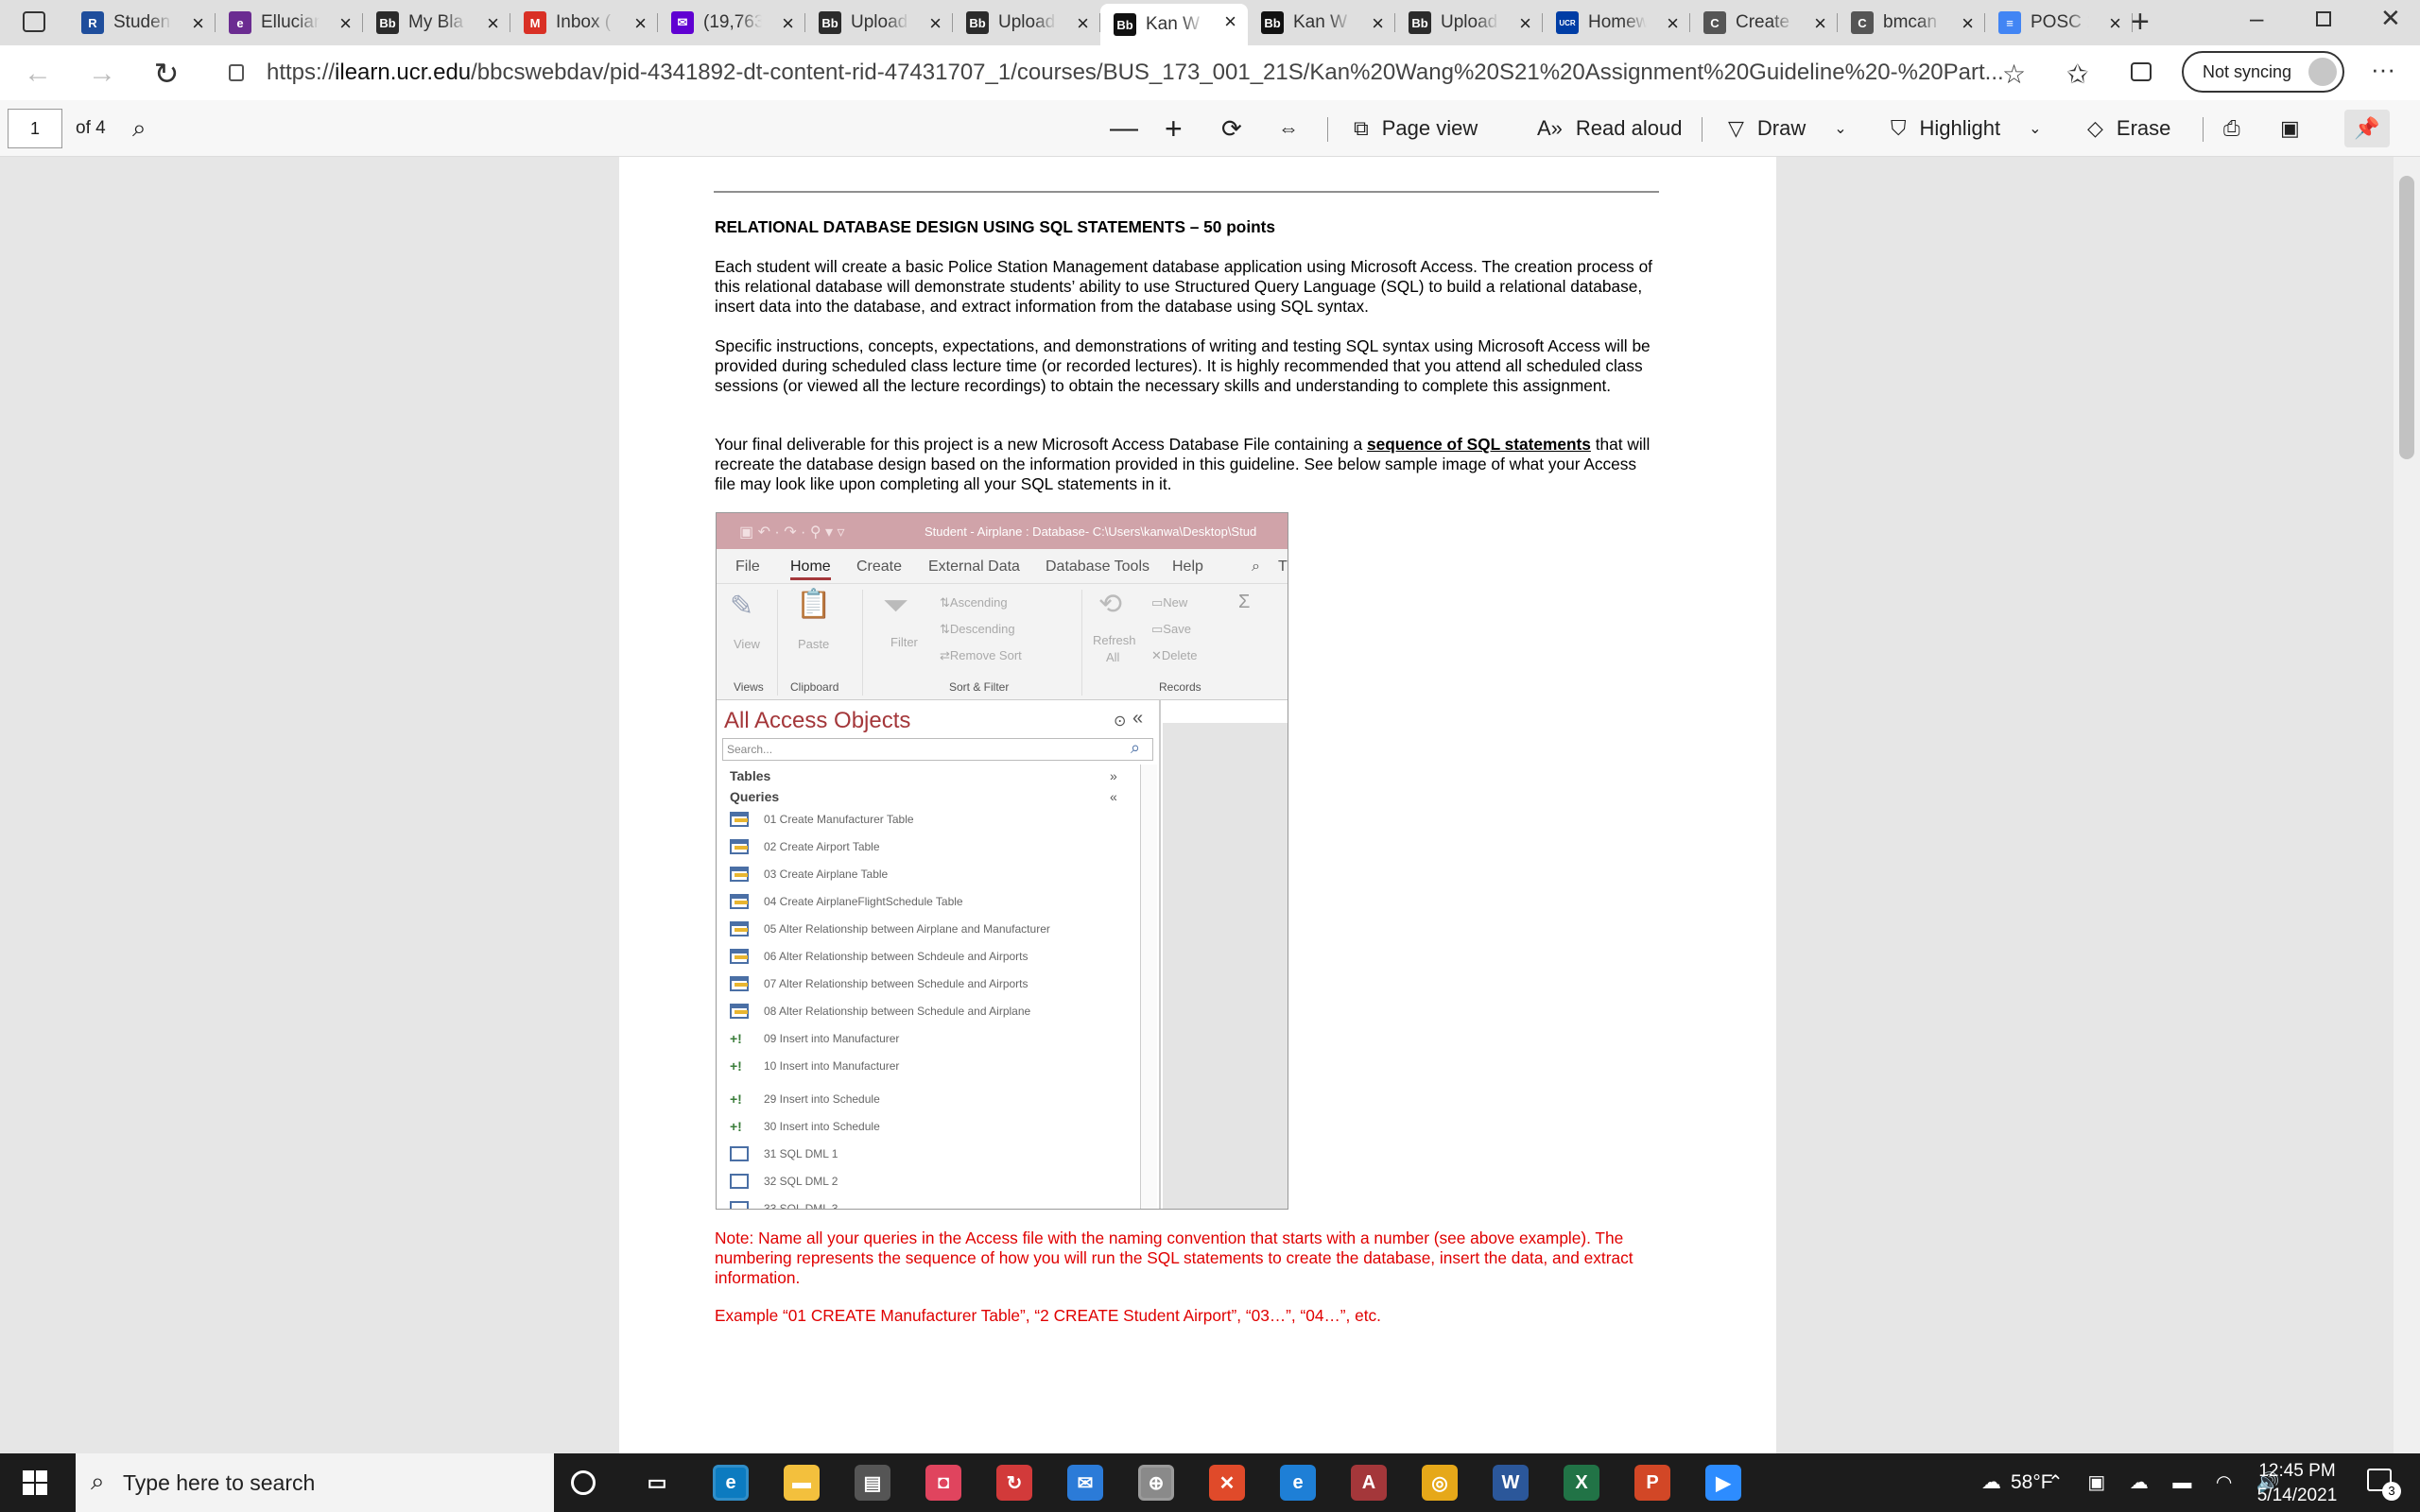 This screenshot has width=2420, height=1512. I want to click on new-record-item: ▭ New, so click(1169, 602).